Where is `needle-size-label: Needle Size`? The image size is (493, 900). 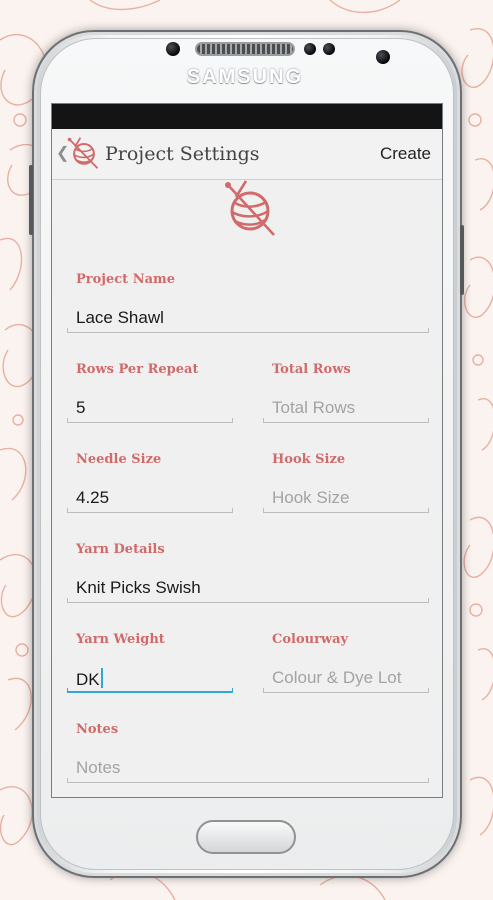 needle-size-label: Needle Size is located at coordinates (119, 459).